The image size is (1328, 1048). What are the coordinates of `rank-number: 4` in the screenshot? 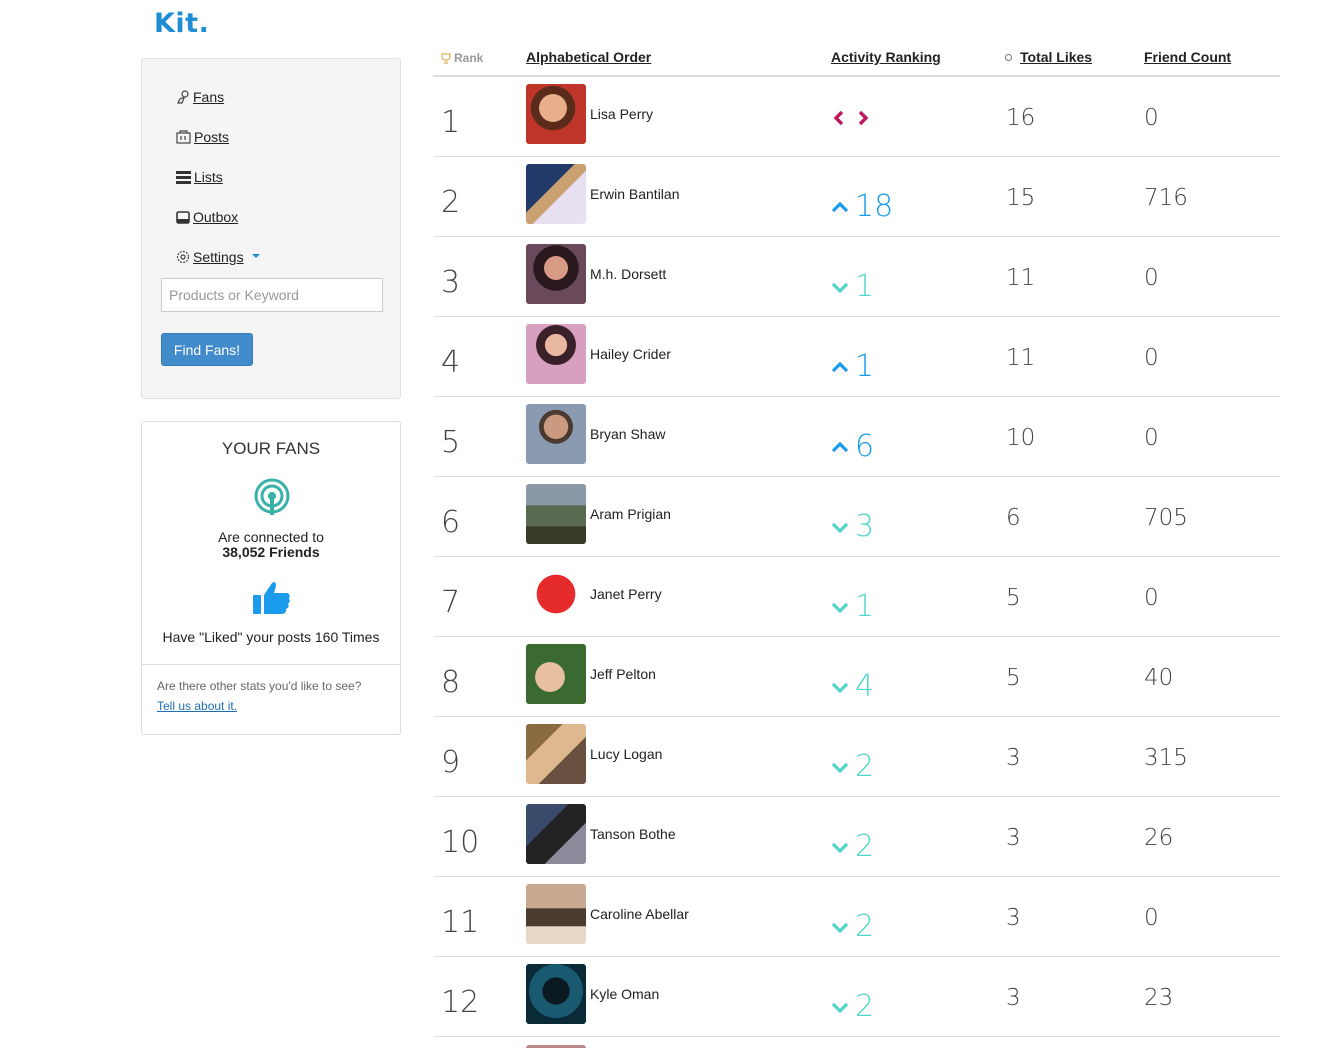 It's located at (451, 362).